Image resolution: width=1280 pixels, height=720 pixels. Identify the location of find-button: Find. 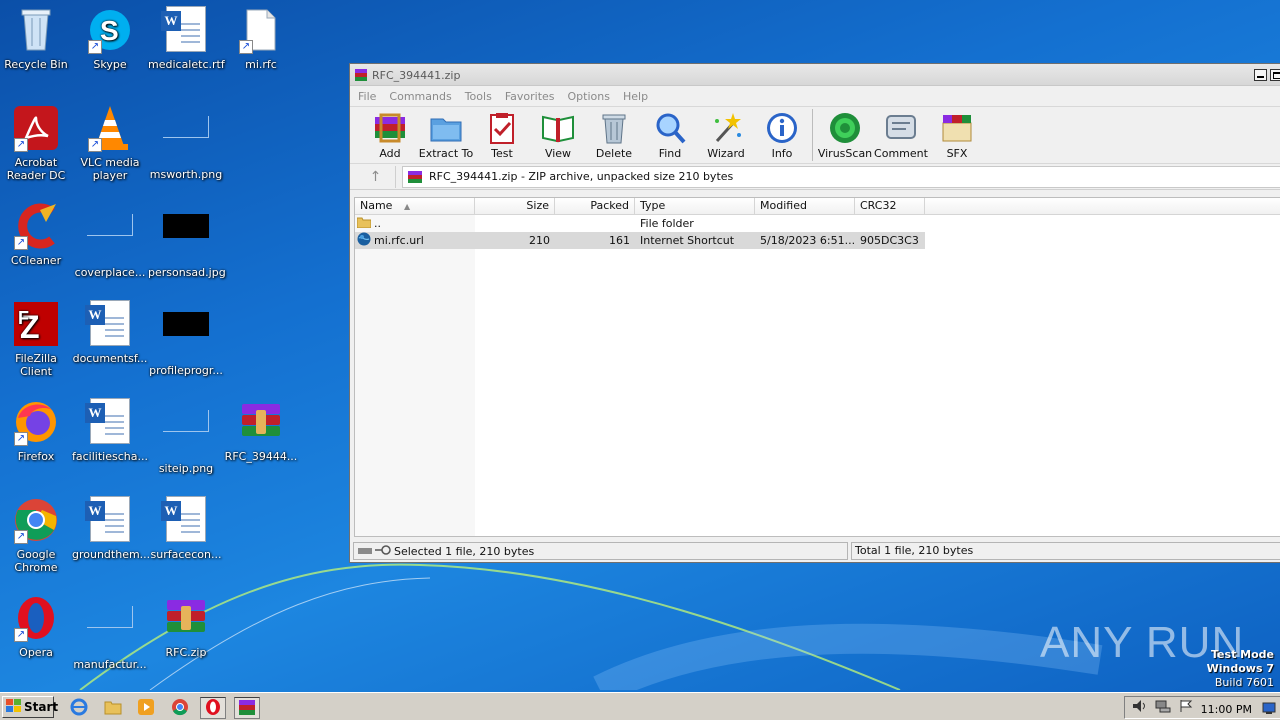
(670, 133).